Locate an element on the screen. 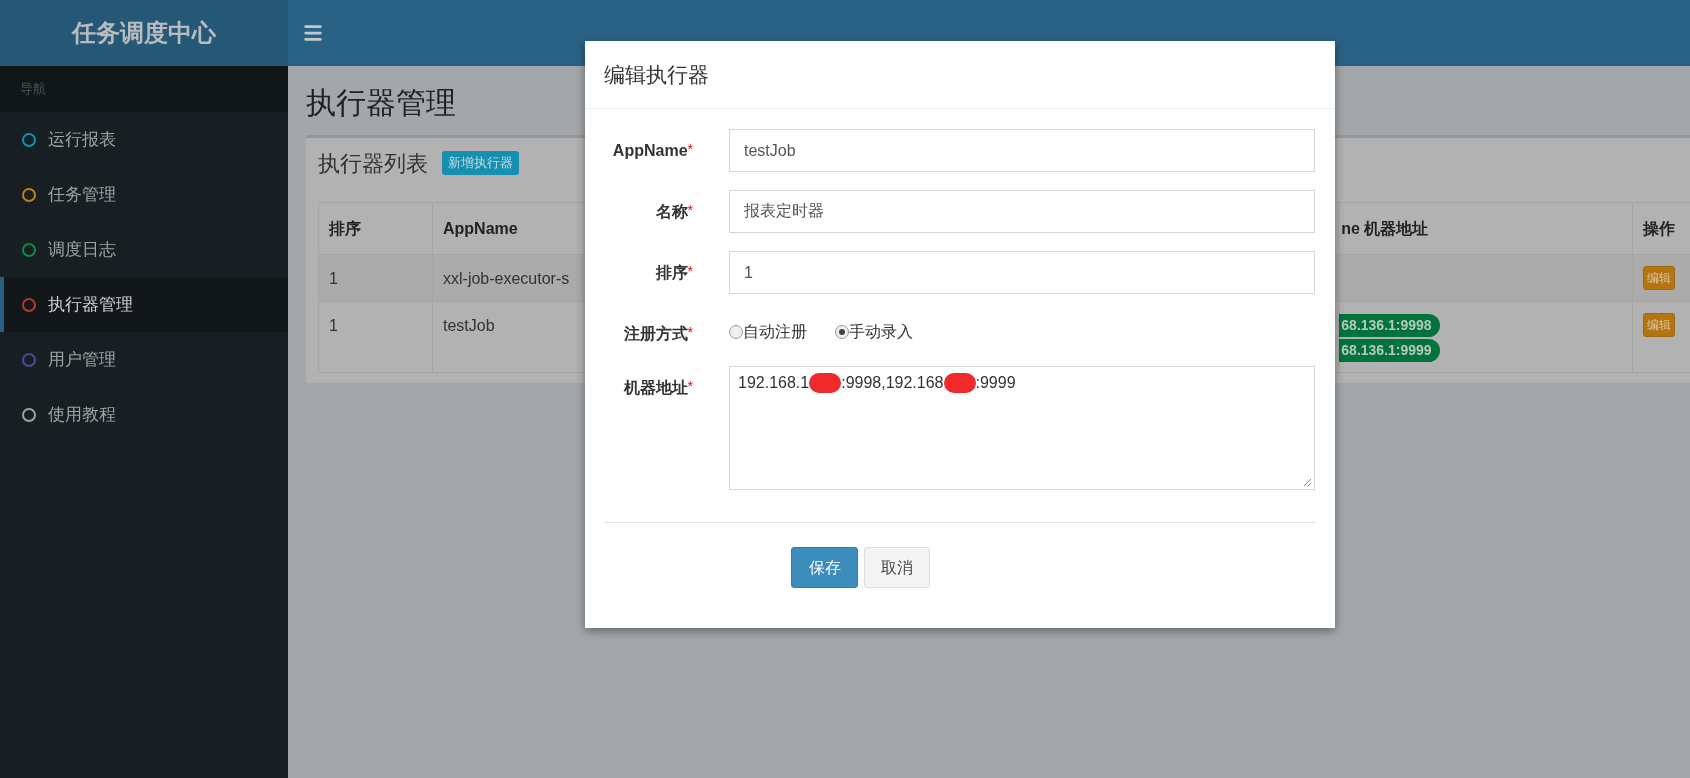 This screenshot has width=1690, height=778. text-field: 1 is located at coordinates (1022, 272).